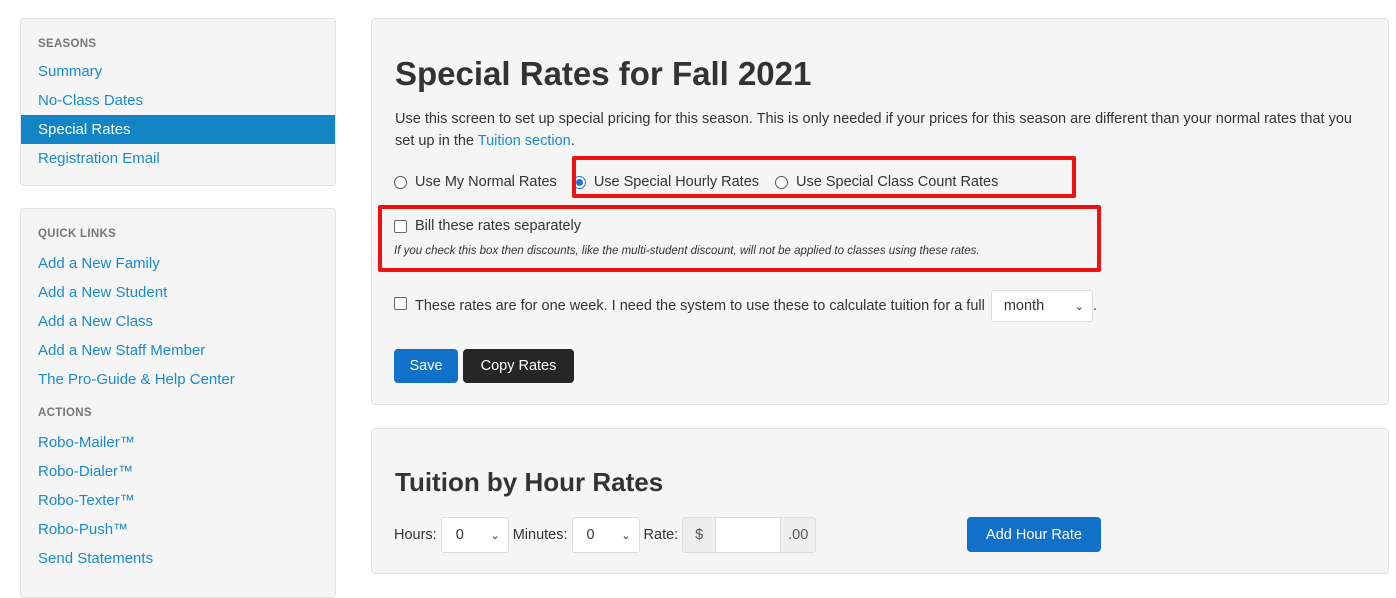 This screenshot has width=1396, height=598. I want to click on radio-special-hourly-rates-label: Use Special Hourly Rates, so click(676, 182).